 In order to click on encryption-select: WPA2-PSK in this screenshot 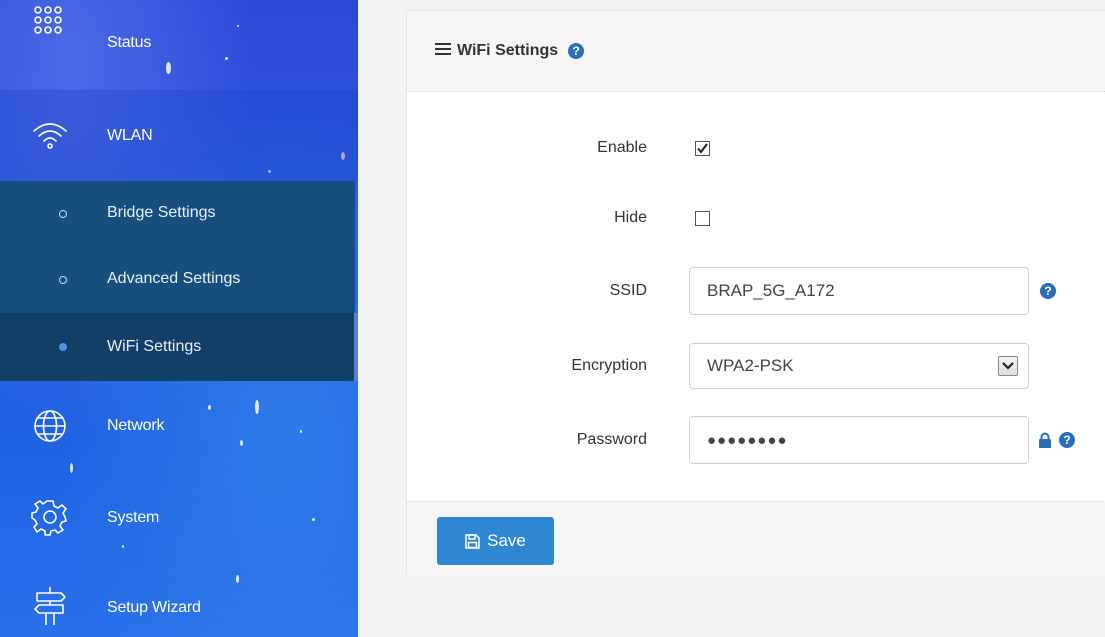, I will do `click(859, 366)`.